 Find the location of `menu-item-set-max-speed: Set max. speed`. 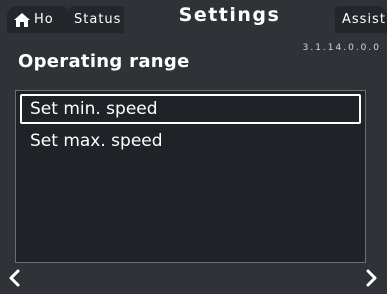

menu-item-set-max-speed: Set max. speed is located at coordinates (190, 141).